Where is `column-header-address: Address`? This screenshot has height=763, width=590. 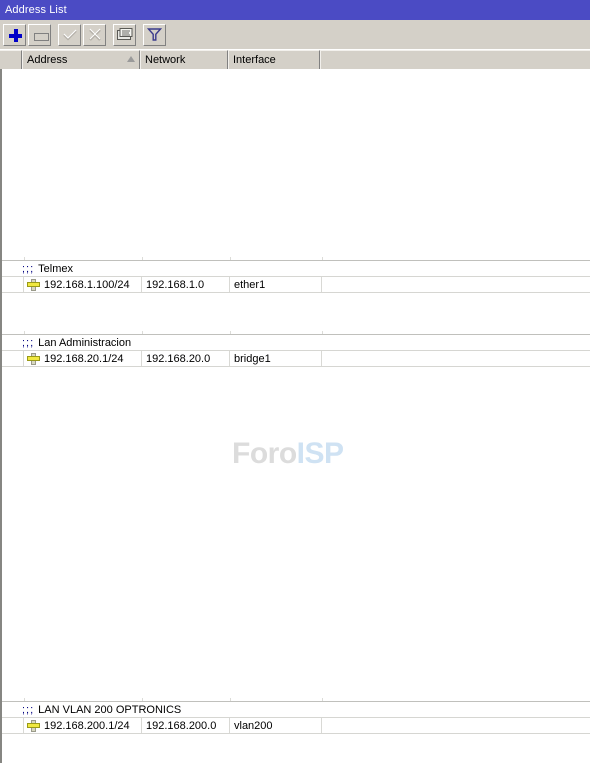
column-header-address: Address is located at coordinates (81, 59).